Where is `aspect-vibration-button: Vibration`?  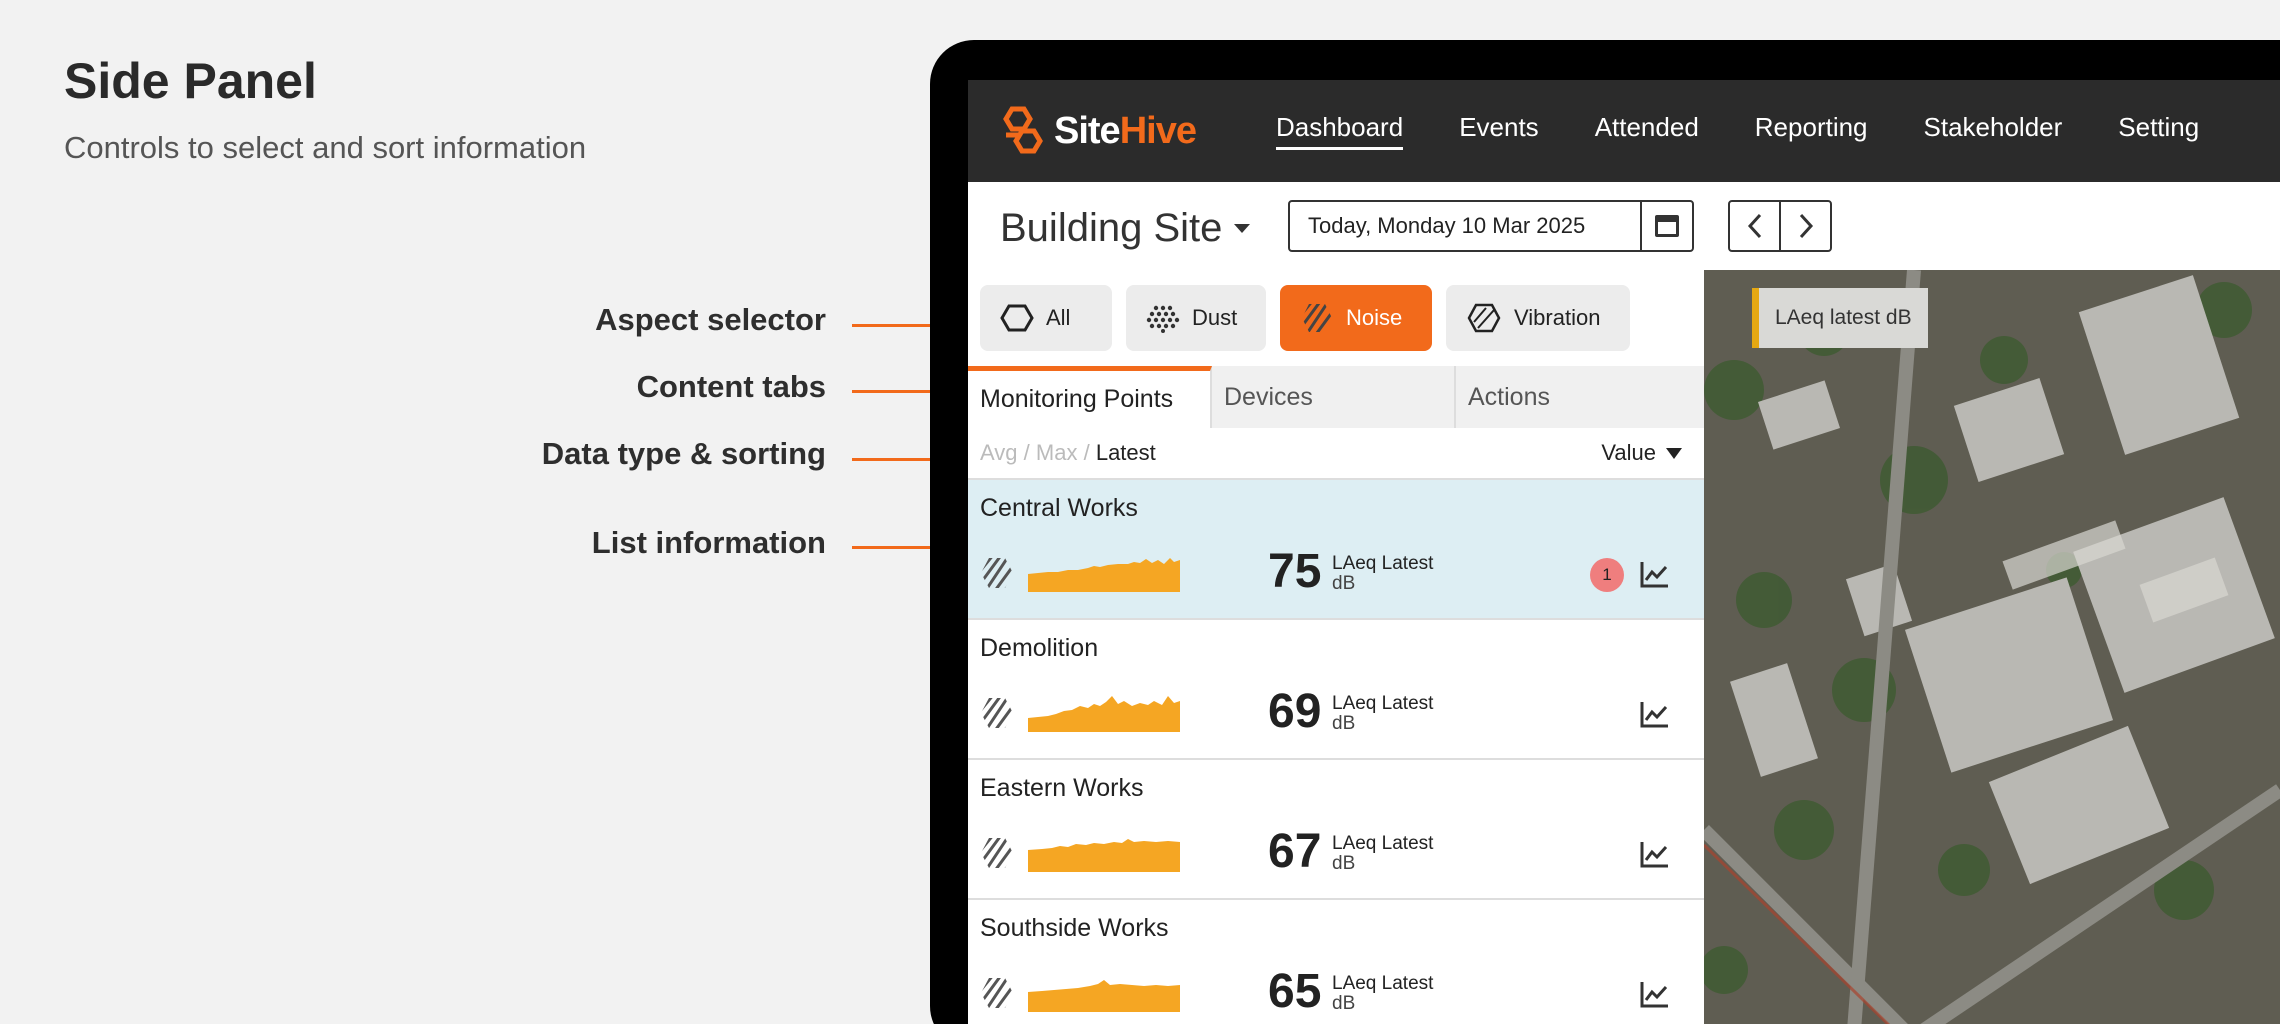
aspect-vibration-button: Vibration is located at coordinates (1538, 318).